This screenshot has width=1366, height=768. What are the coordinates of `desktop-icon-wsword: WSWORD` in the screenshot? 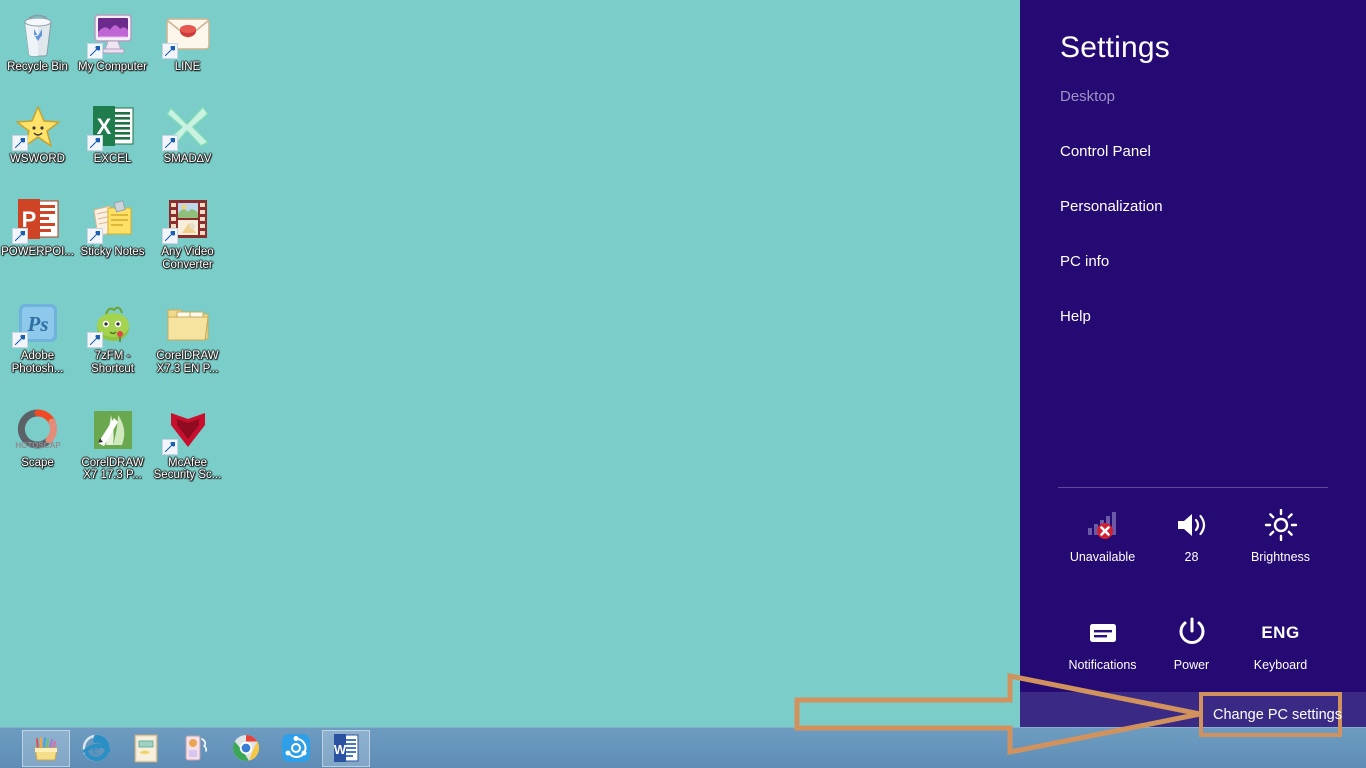 It's located at (37, 131).